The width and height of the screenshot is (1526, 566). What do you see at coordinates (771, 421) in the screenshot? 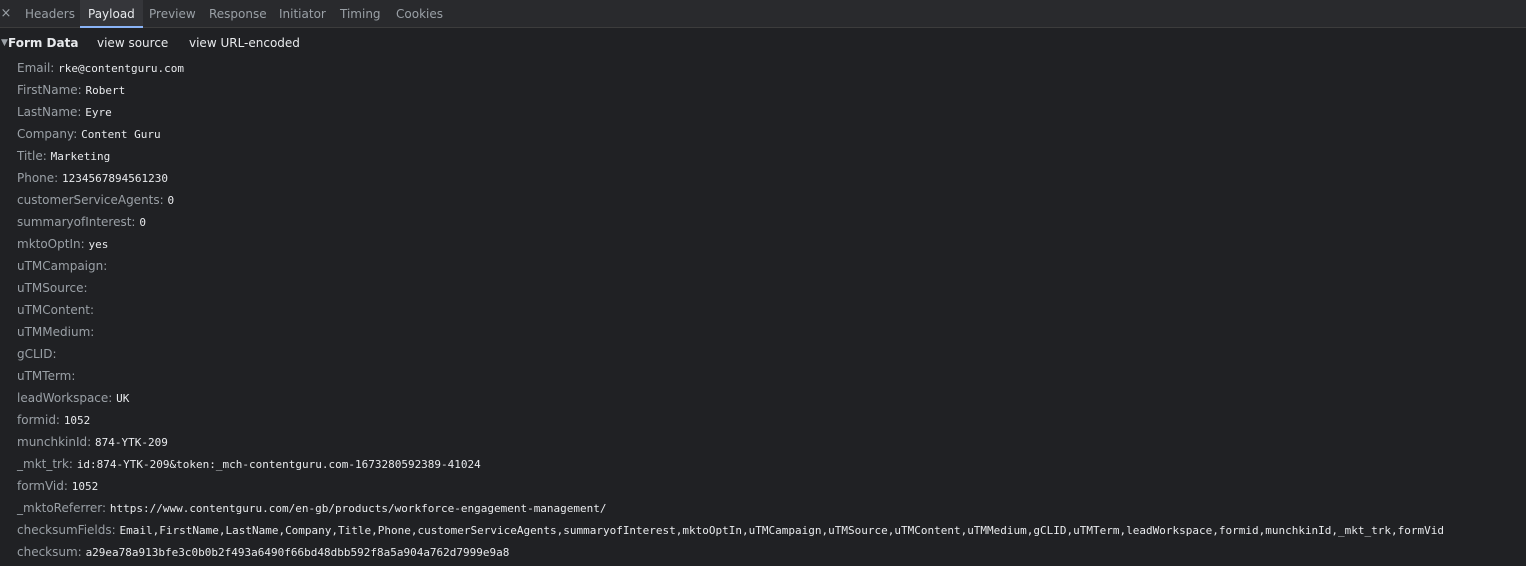
I see `form-field-row: formid: 1052` at bounding box center [771, 421].